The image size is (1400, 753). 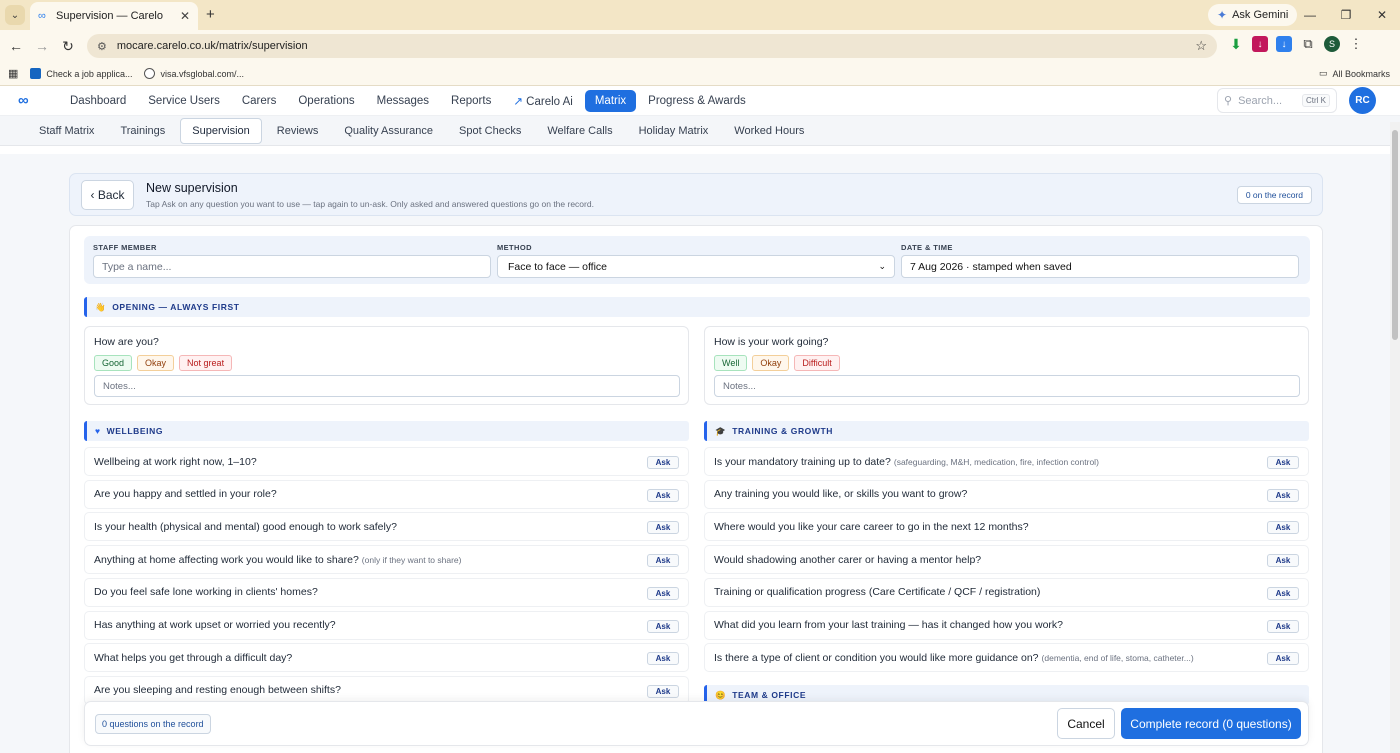 What do you see at coordinates (1277, 100) in the screenshot?
I see `global-search: ⚲ Search... Ctrl K` at bounding box center [1277, 100].